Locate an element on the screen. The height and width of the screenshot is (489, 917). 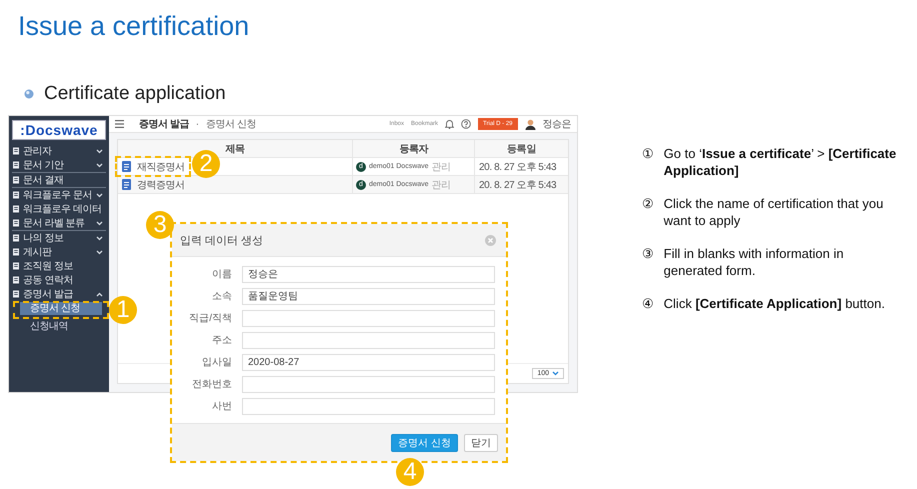
breadcrumb-page: 증명서 신청 is located at coordinates (231, 124).